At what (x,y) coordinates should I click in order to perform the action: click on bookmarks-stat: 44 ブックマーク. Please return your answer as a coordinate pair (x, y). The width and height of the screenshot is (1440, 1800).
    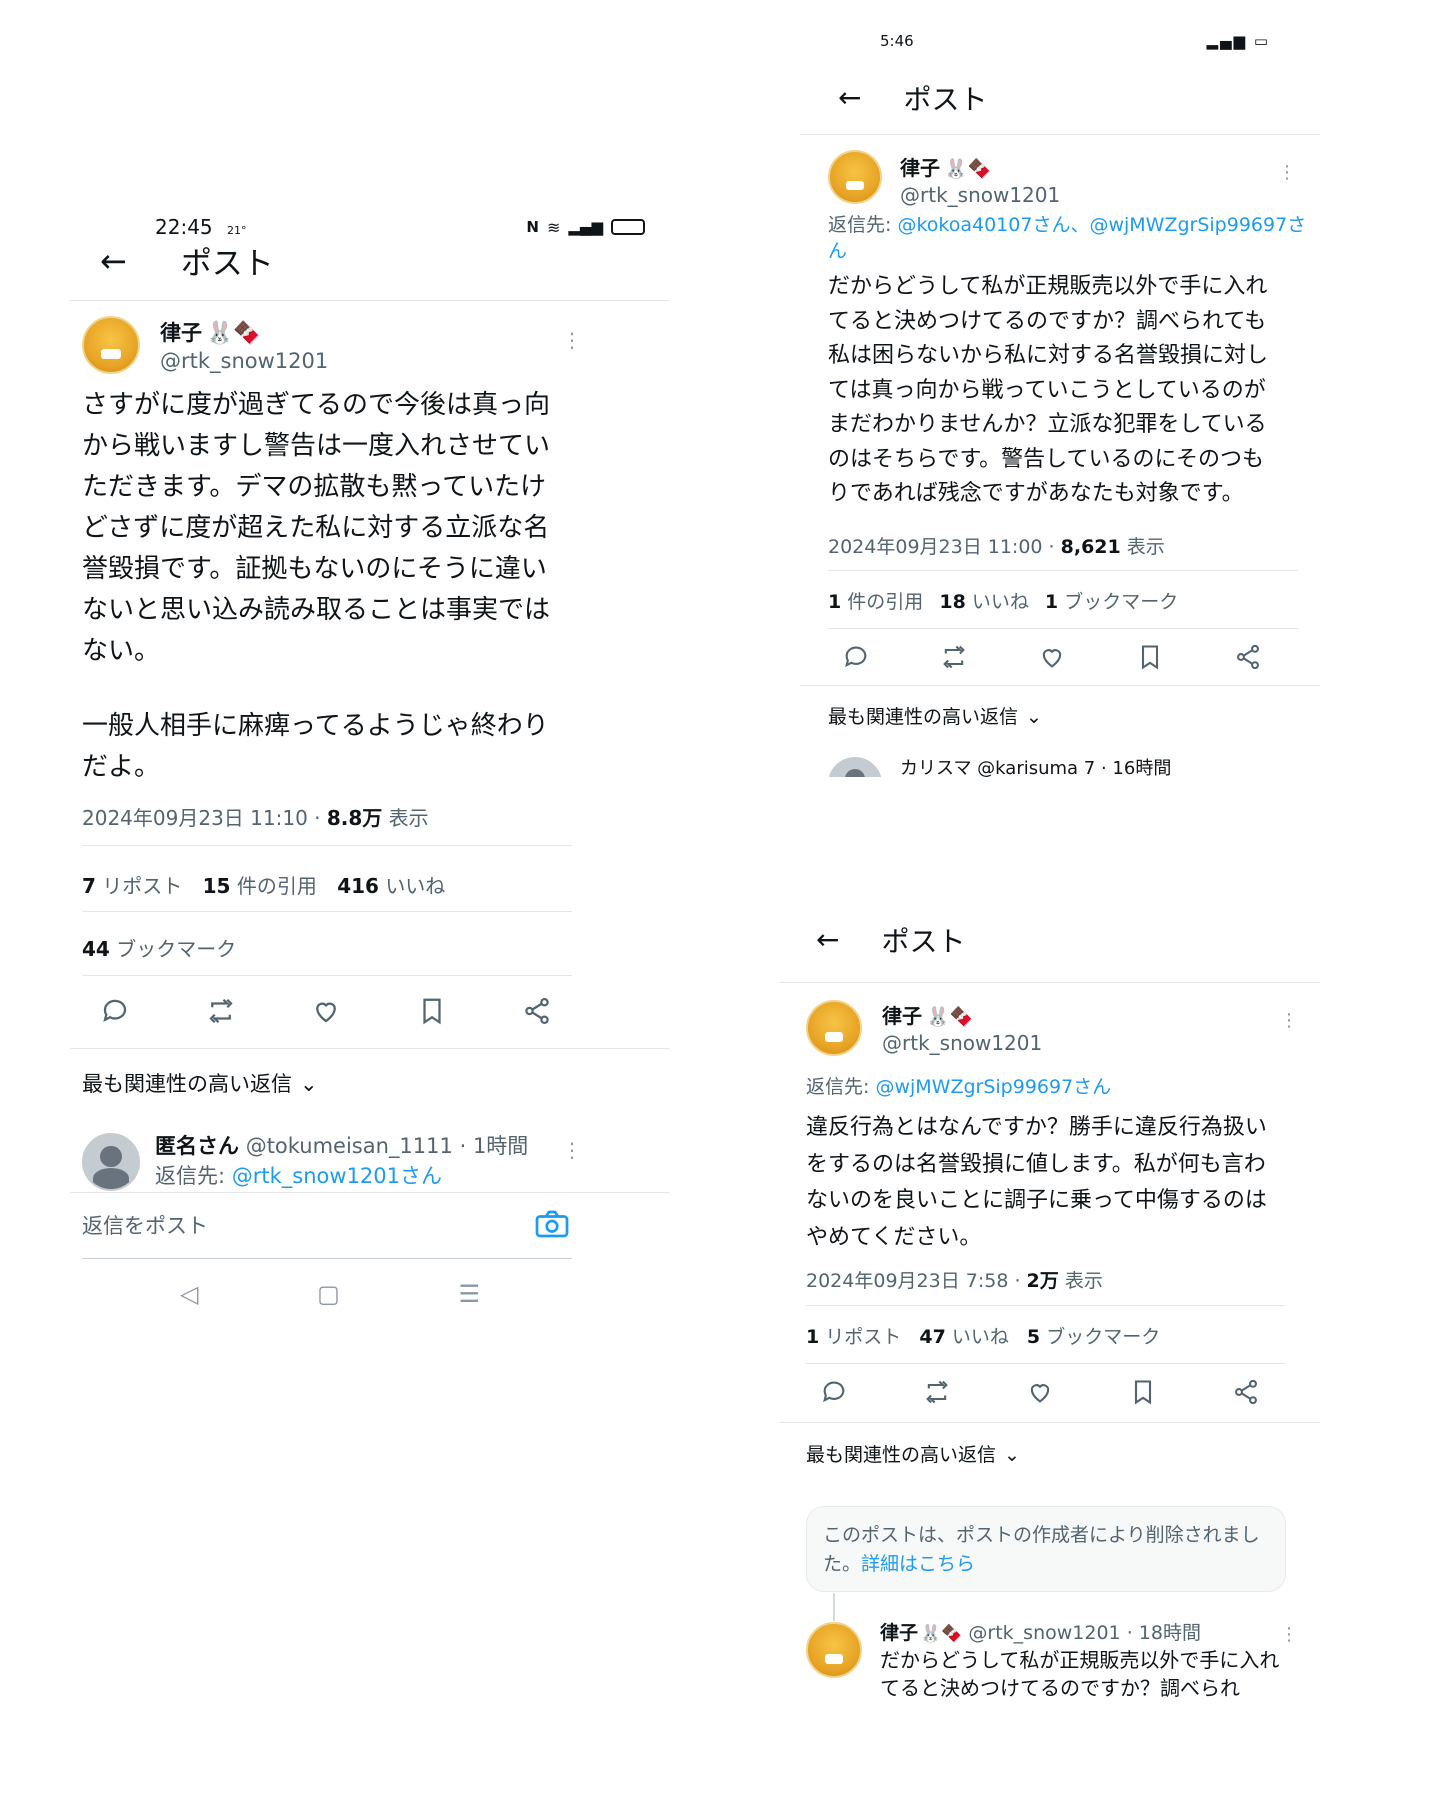
    Looking at the image, I should click on (159, 947).